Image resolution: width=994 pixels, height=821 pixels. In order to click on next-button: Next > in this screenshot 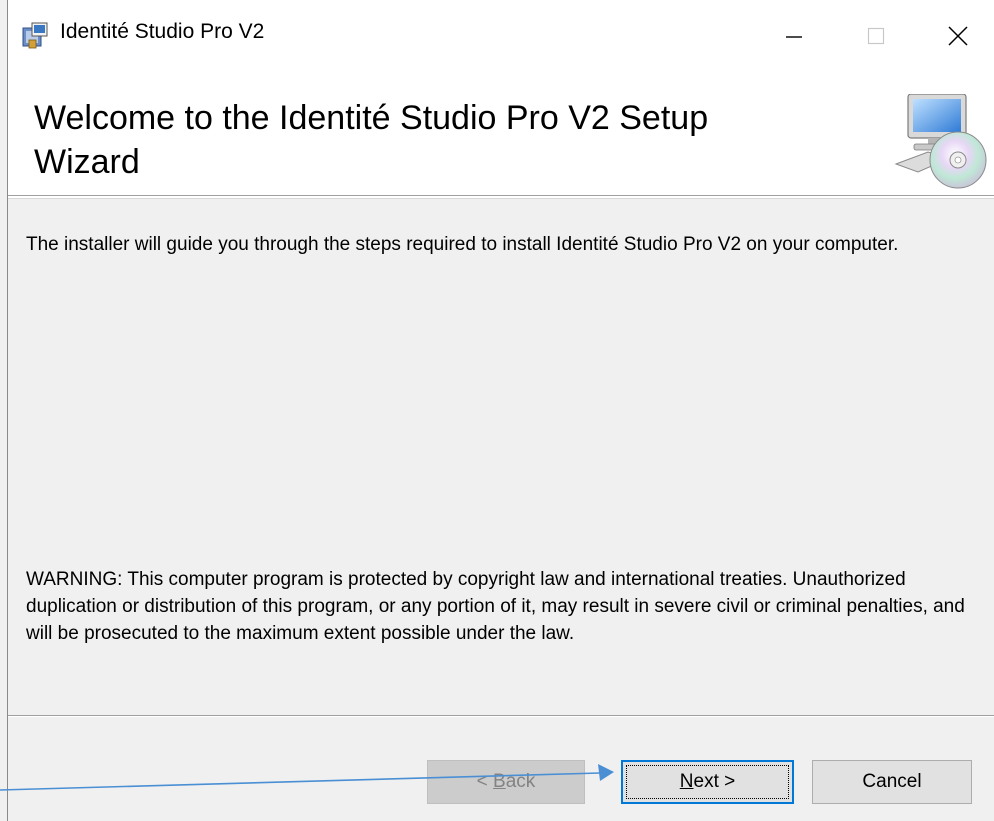, I will do `click(707, 782)`.